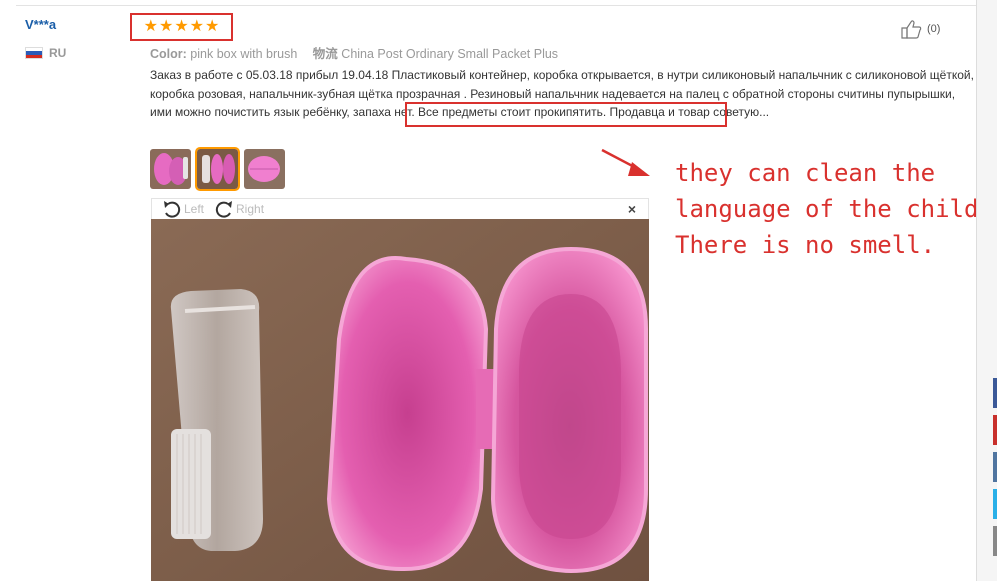  I want to click on color-value: pink box with brush, so click(244, 54).